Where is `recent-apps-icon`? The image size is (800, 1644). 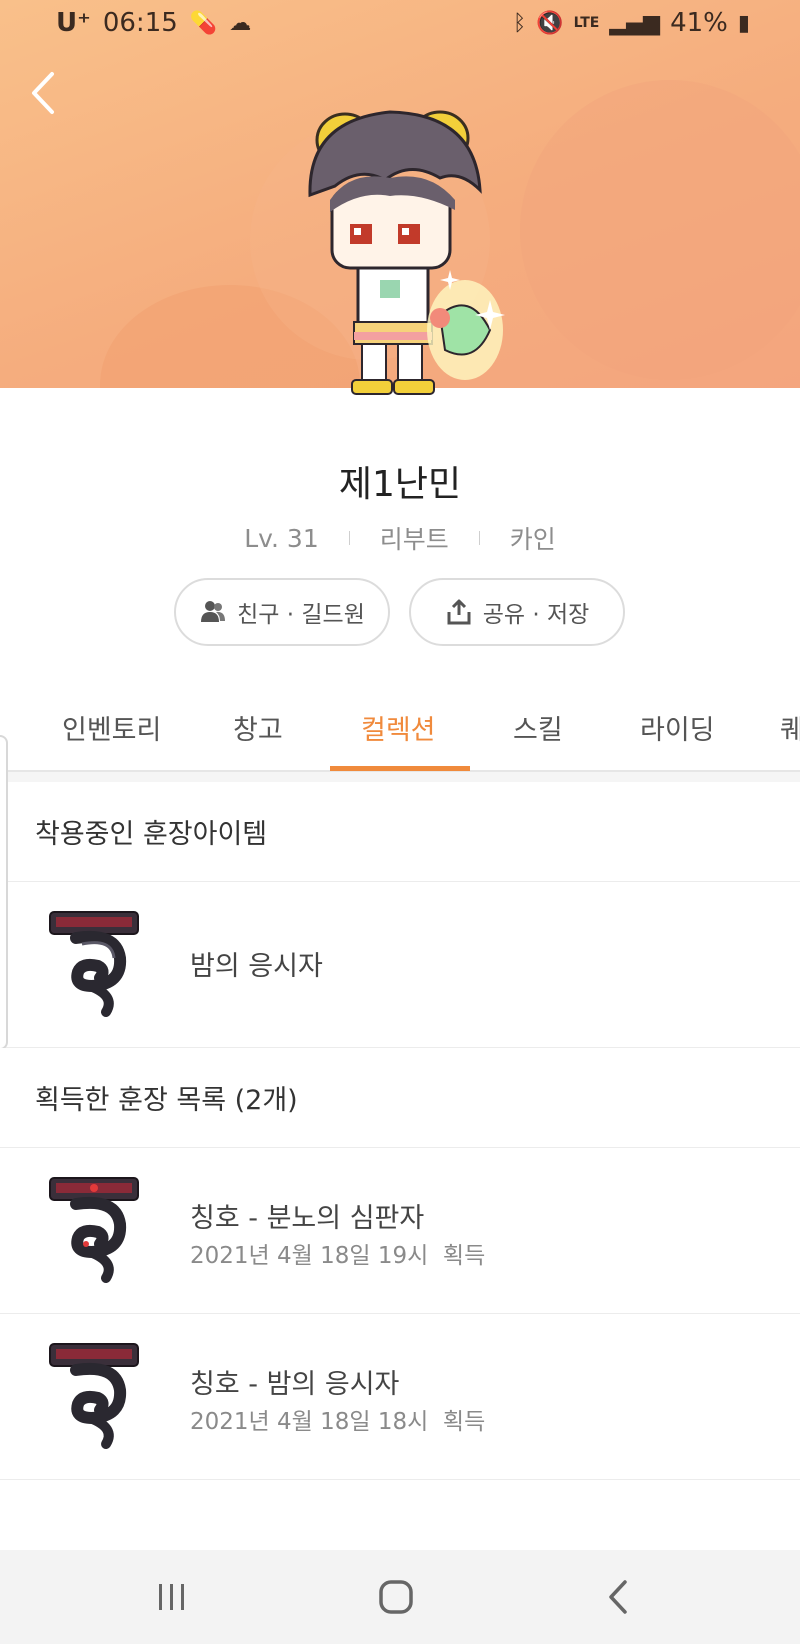 recent-apps-icon is located at coordinates (171, 1597).